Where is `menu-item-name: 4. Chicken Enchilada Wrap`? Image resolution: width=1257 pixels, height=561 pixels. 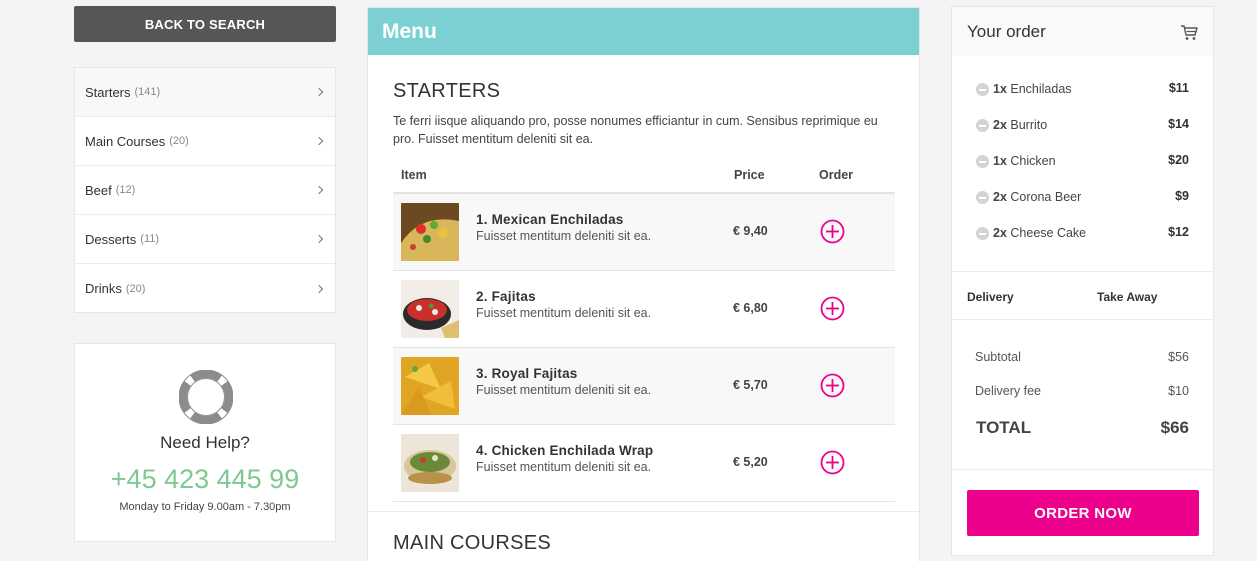 menu-item-name: 4. Chicken Enchilada Wrap is located at coordinates (565, 450).